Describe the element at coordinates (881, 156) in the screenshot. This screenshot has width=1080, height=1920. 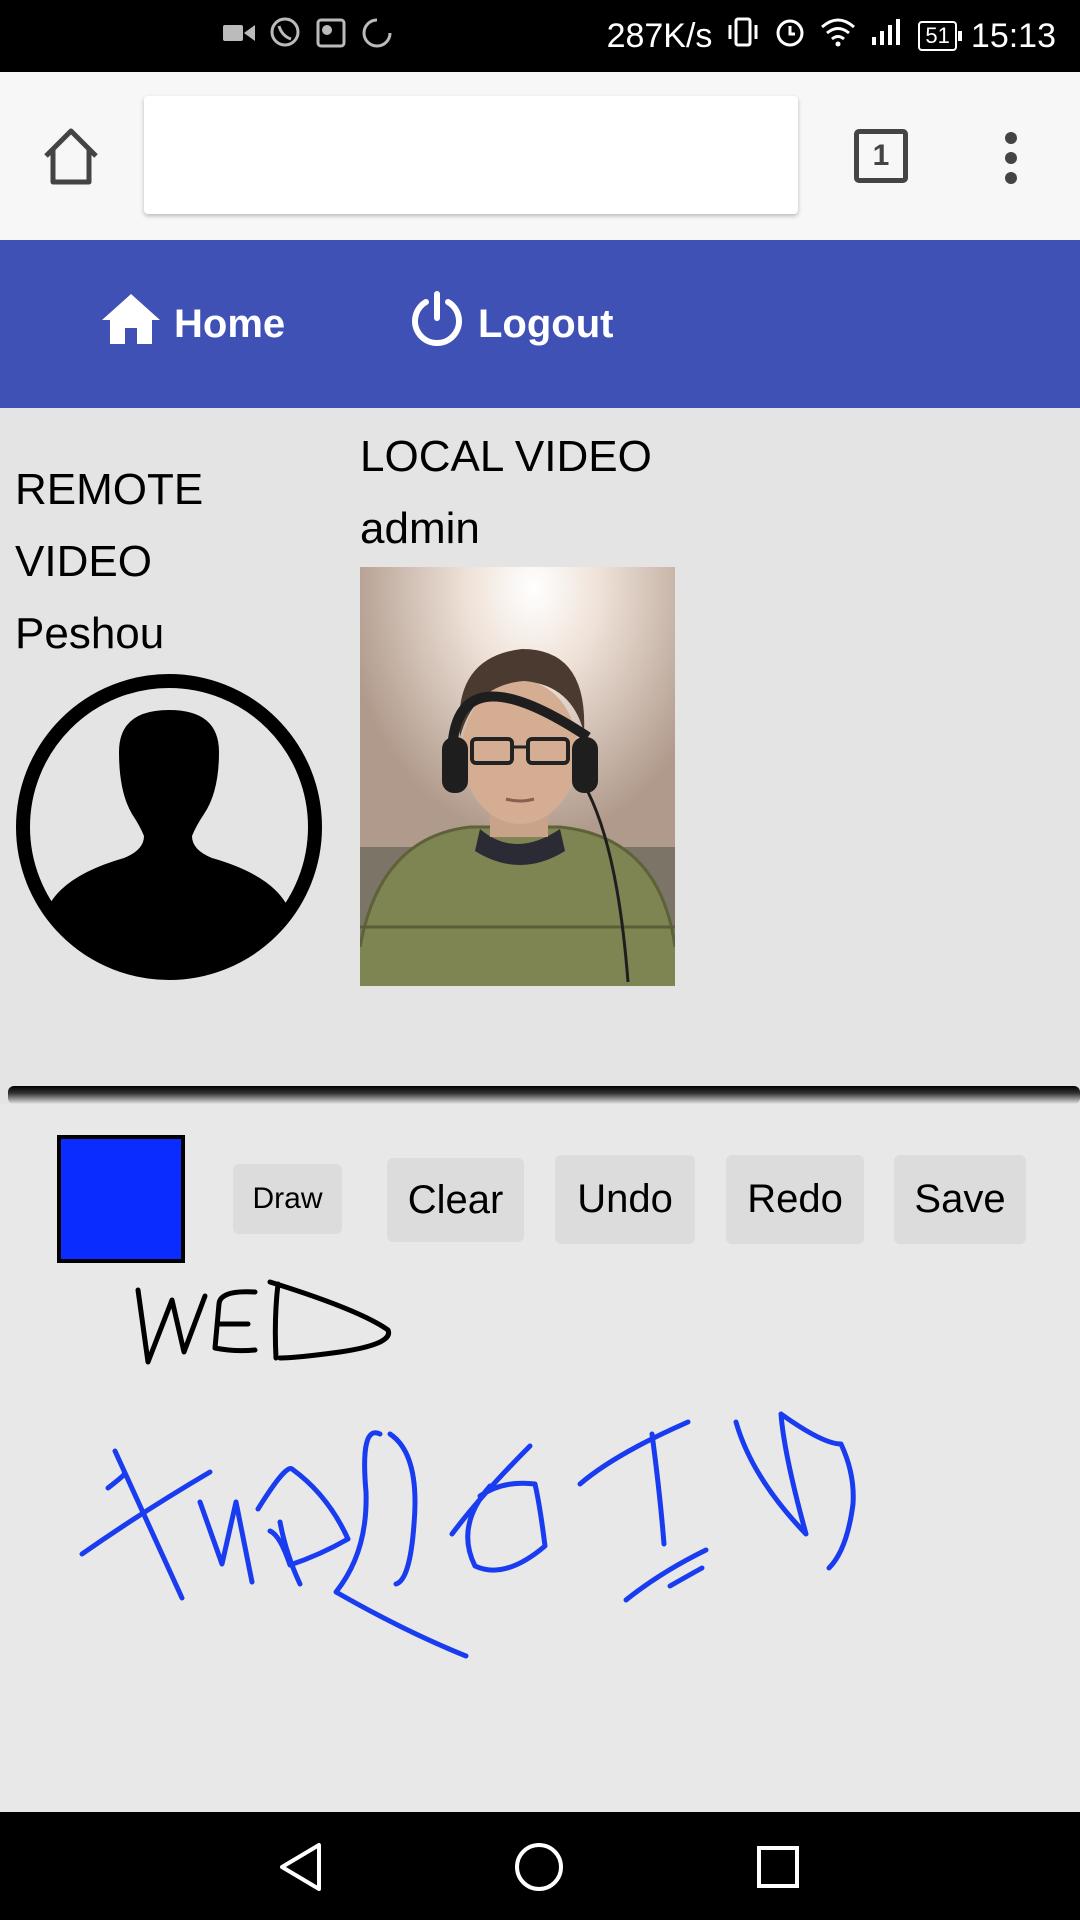
I see `tab-switcher-button: 1` at that location.